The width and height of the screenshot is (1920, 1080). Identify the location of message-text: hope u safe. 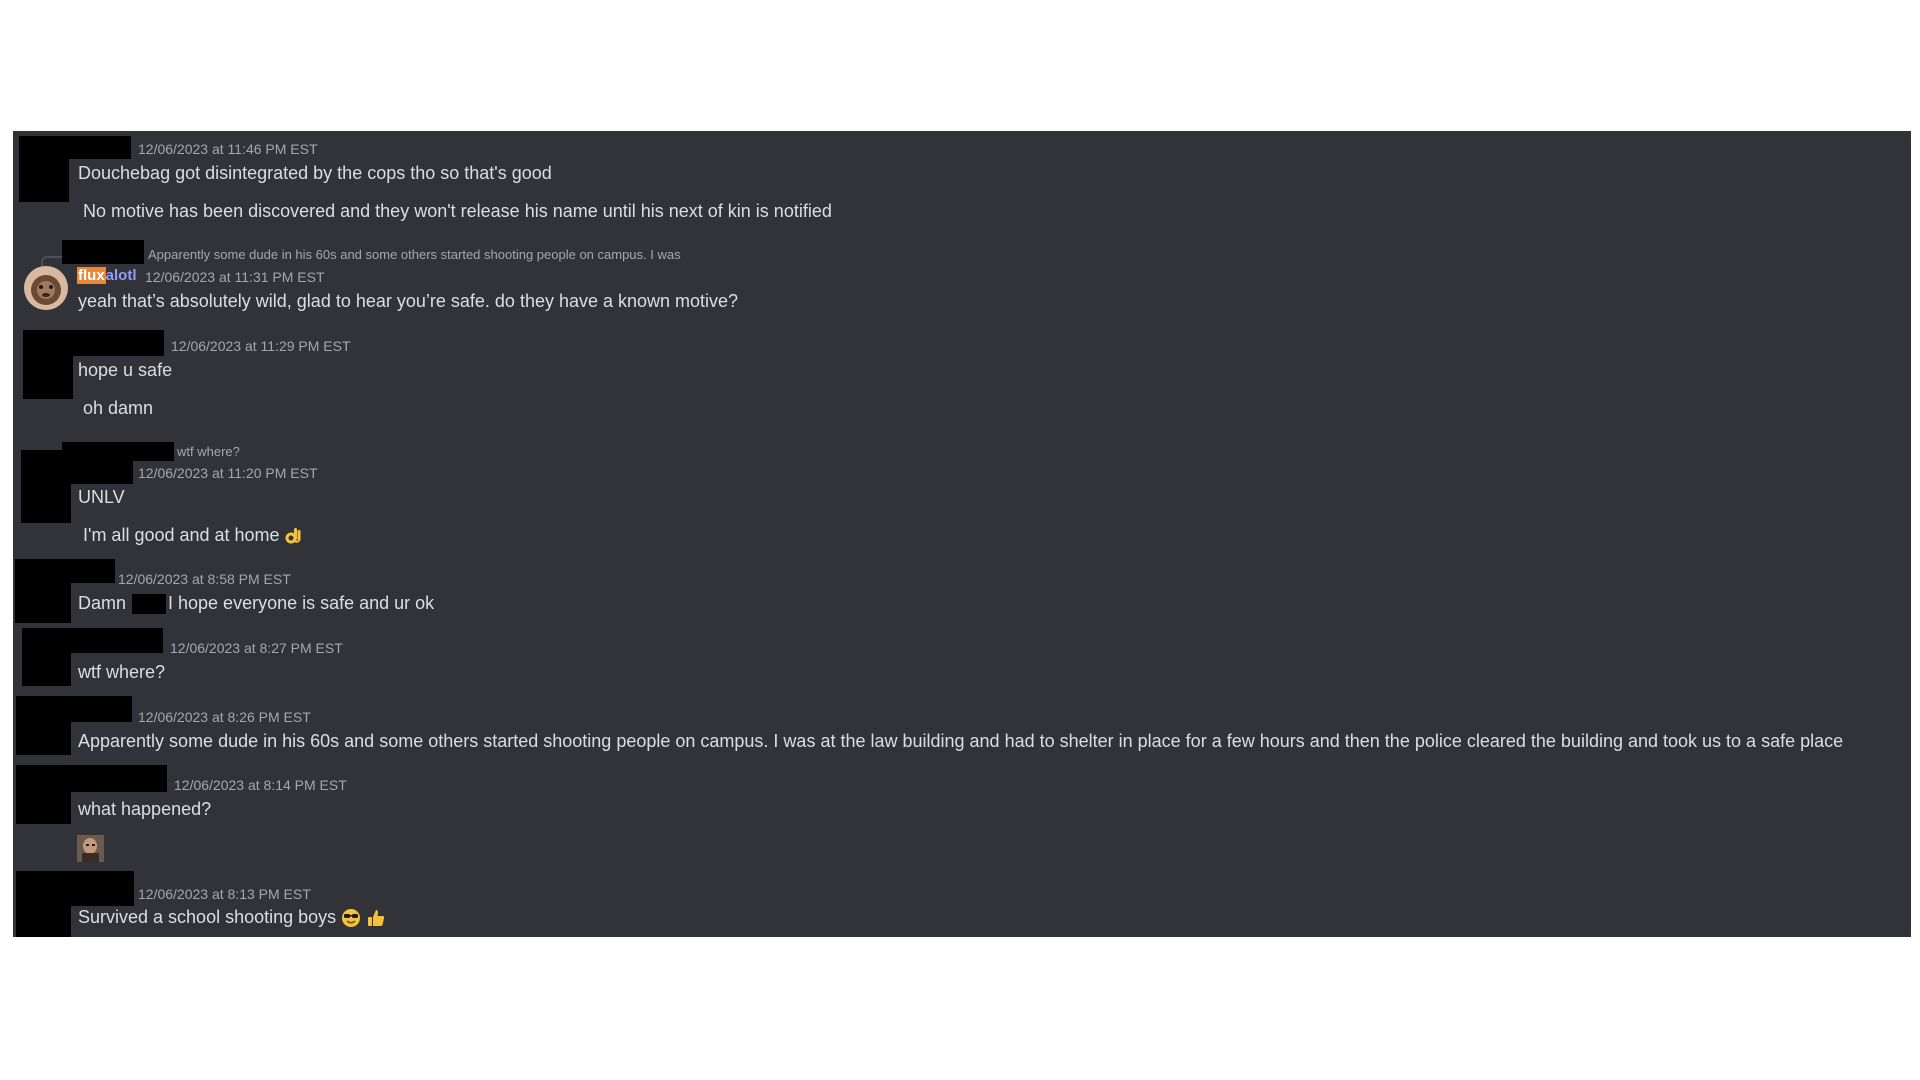
(125, 370).